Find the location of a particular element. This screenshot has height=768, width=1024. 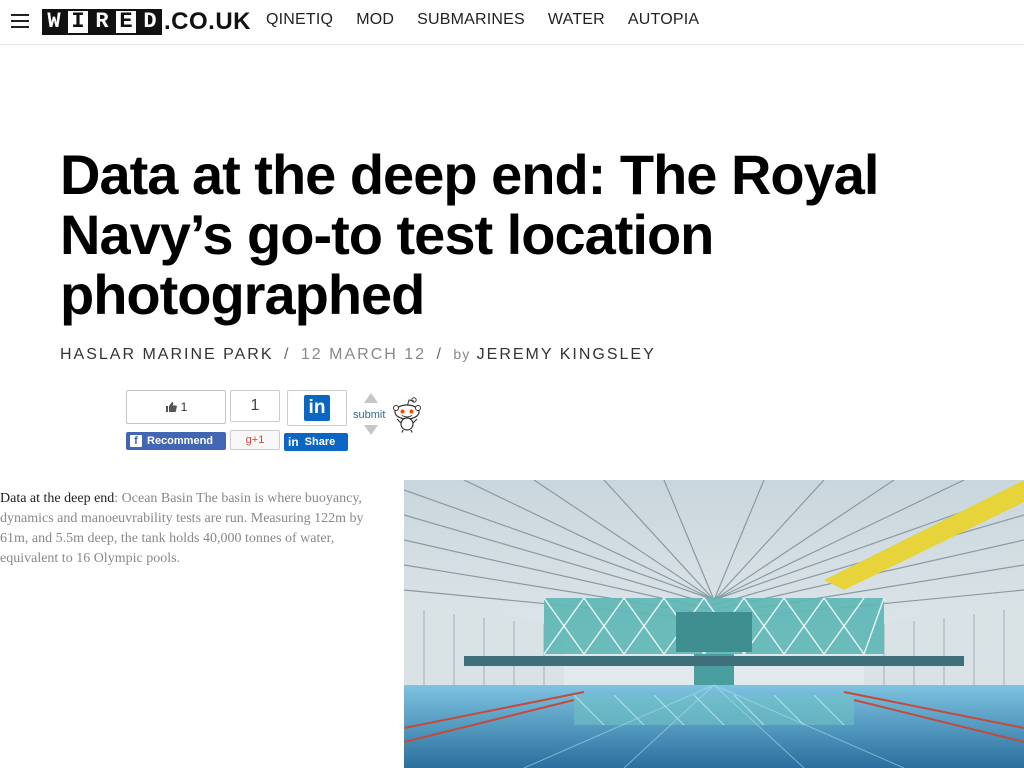

nav-link-water: WATER is located at coordinates (576, 20).